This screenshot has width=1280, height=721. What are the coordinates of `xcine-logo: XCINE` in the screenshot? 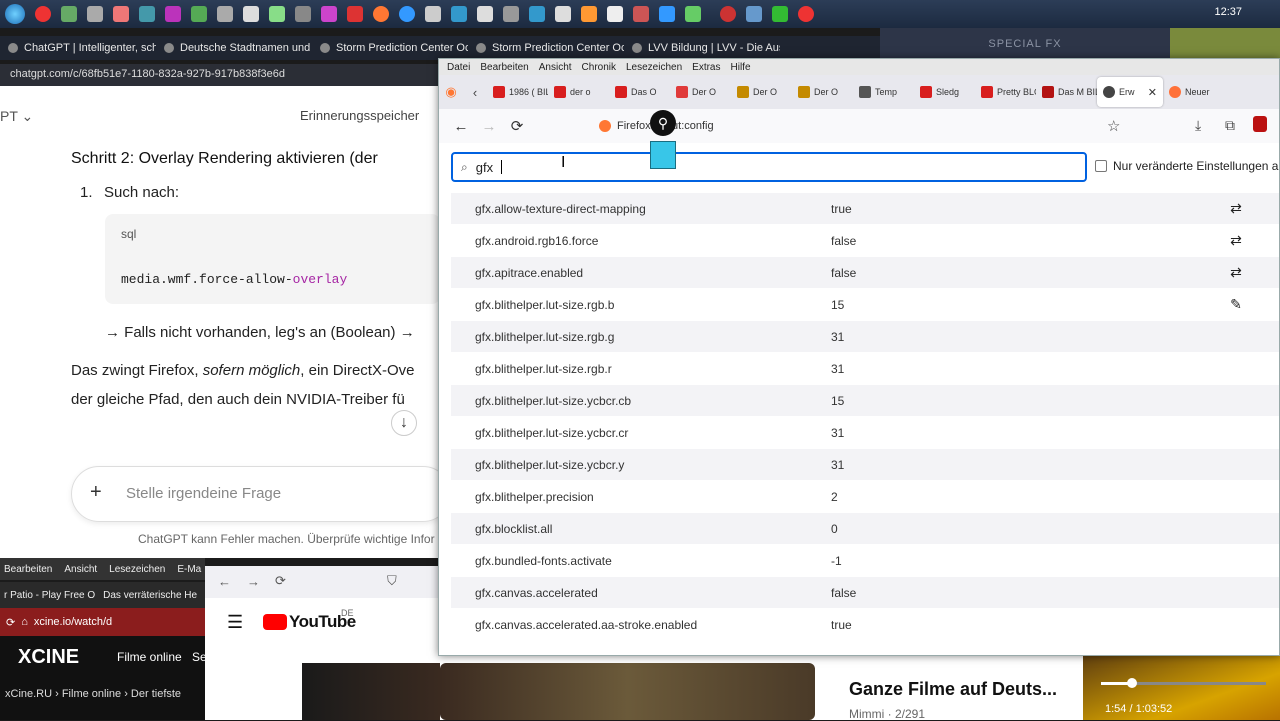 It's located at (48, 657).